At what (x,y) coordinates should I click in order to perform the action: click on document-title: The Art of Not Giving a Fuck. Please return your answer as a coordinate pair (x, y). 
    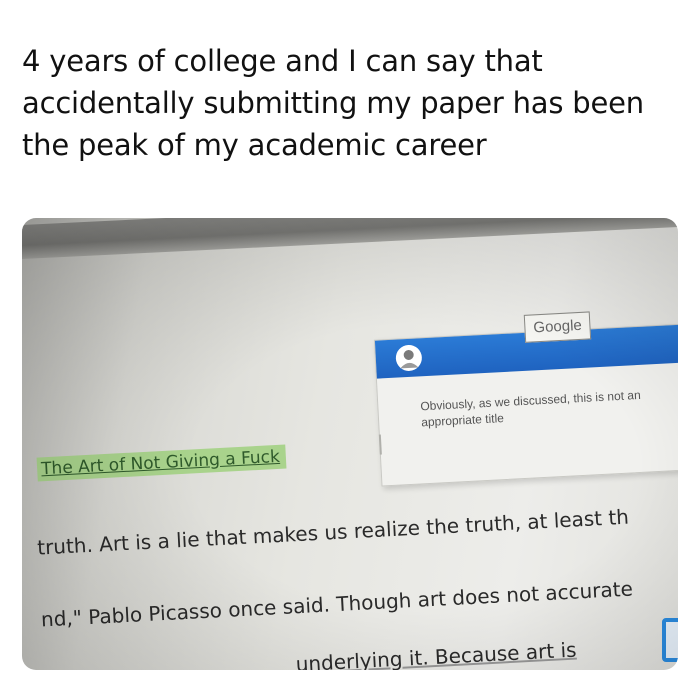
    Looking at the image, I should click on (161, 463).